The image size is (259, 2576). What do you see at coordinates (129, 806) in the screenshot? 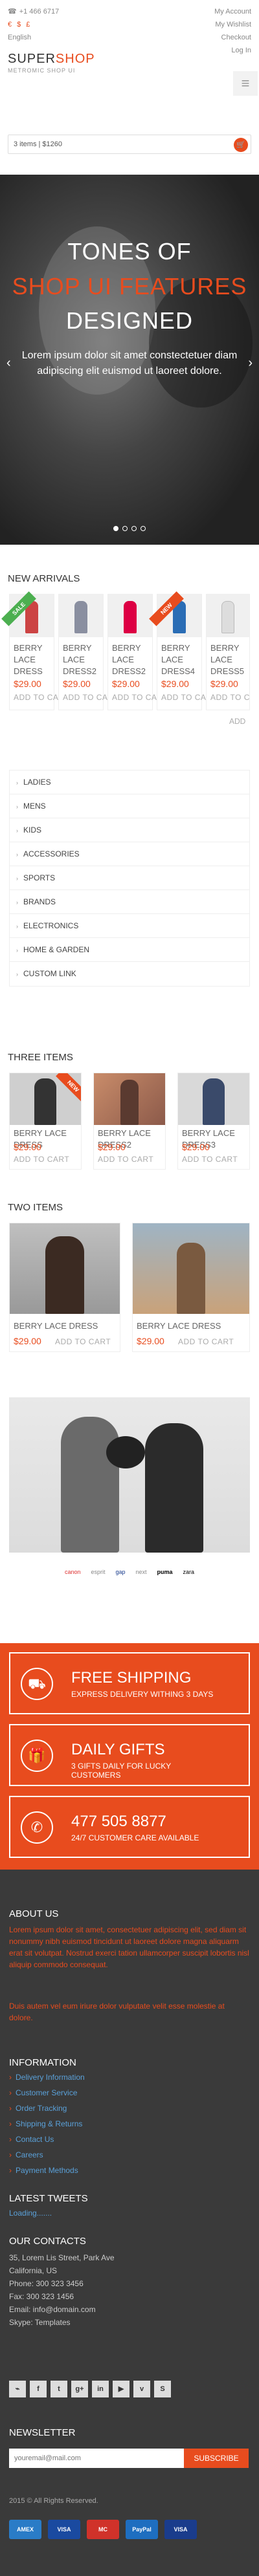
I see `category-item: › MENS` at bounding box center [129, 806].